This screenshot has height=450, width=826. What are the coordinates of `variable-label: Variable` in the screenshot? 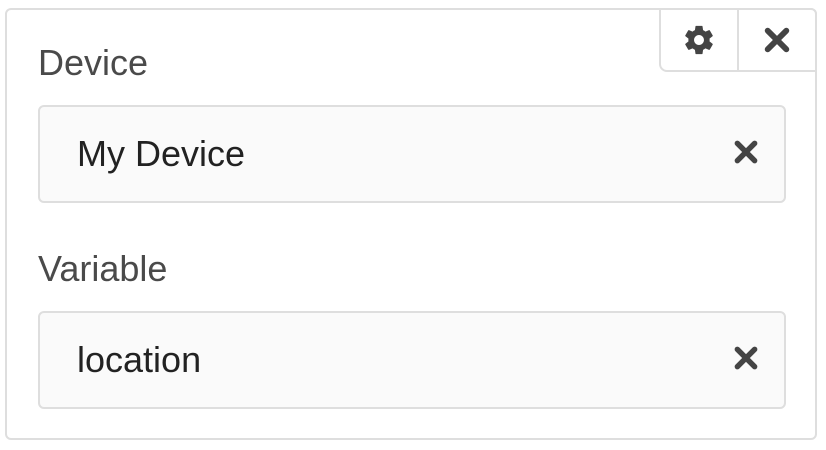 It's located at (103, 268).